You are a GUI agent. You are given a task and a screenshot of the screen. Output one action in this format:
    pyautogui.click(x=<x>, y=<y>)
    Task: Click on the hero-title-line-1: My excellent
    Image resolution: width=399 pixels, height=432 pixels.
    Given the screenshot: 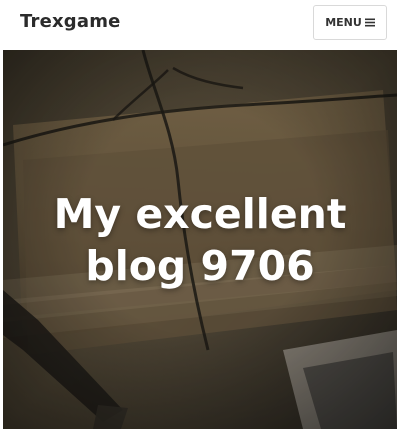 What is the action you would take?
    pyautogui.click(x=200, y=214)
    